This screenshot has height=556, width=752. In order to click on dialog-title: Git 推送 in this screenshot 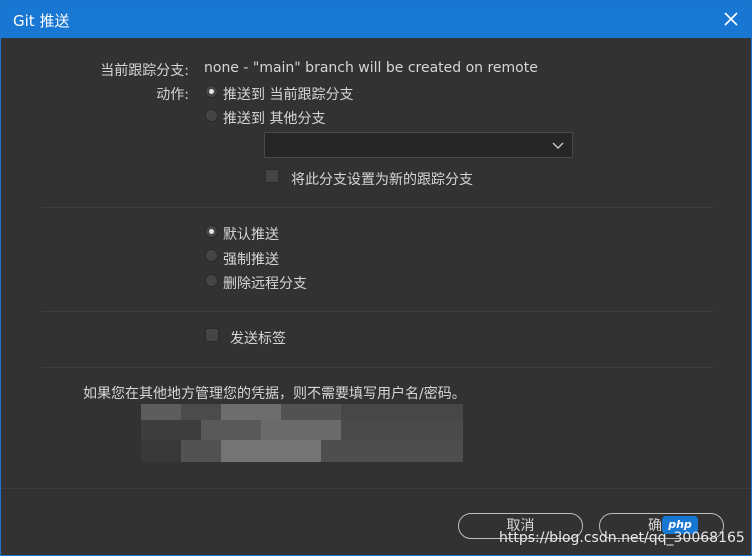, I will do `click(41, 21)`.